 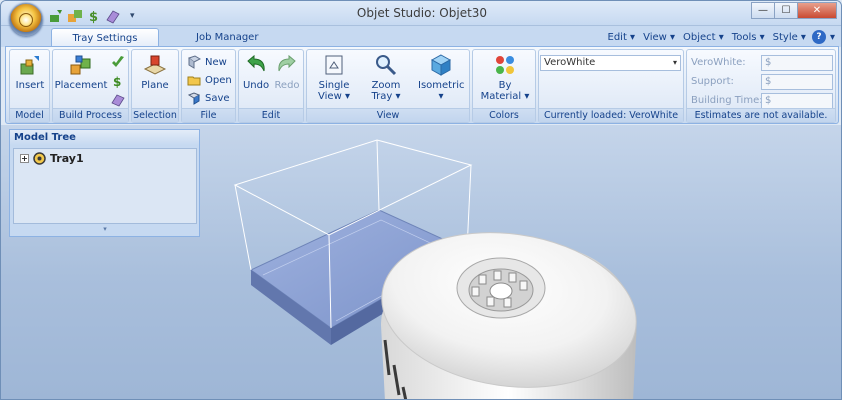 What do you see at coordinates (505, 65) in the screenshot?
I see `color-palette-icon` at bounding box center [505, 65].